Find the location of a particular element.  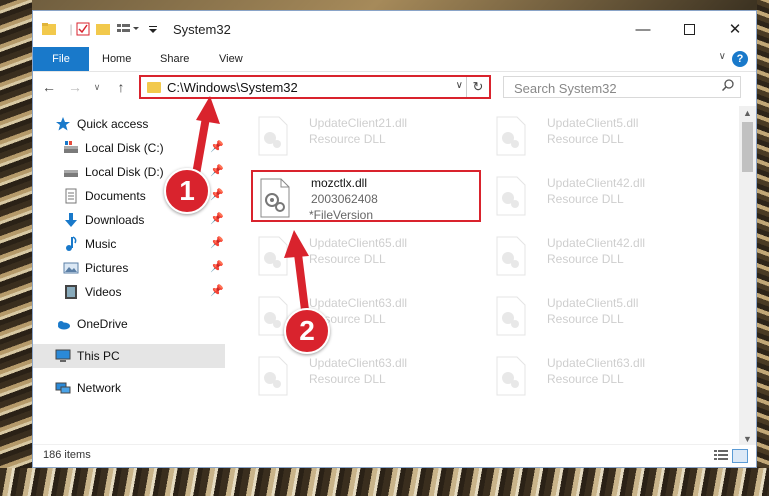

annotation-arrows is located at coordinates (250, 207).